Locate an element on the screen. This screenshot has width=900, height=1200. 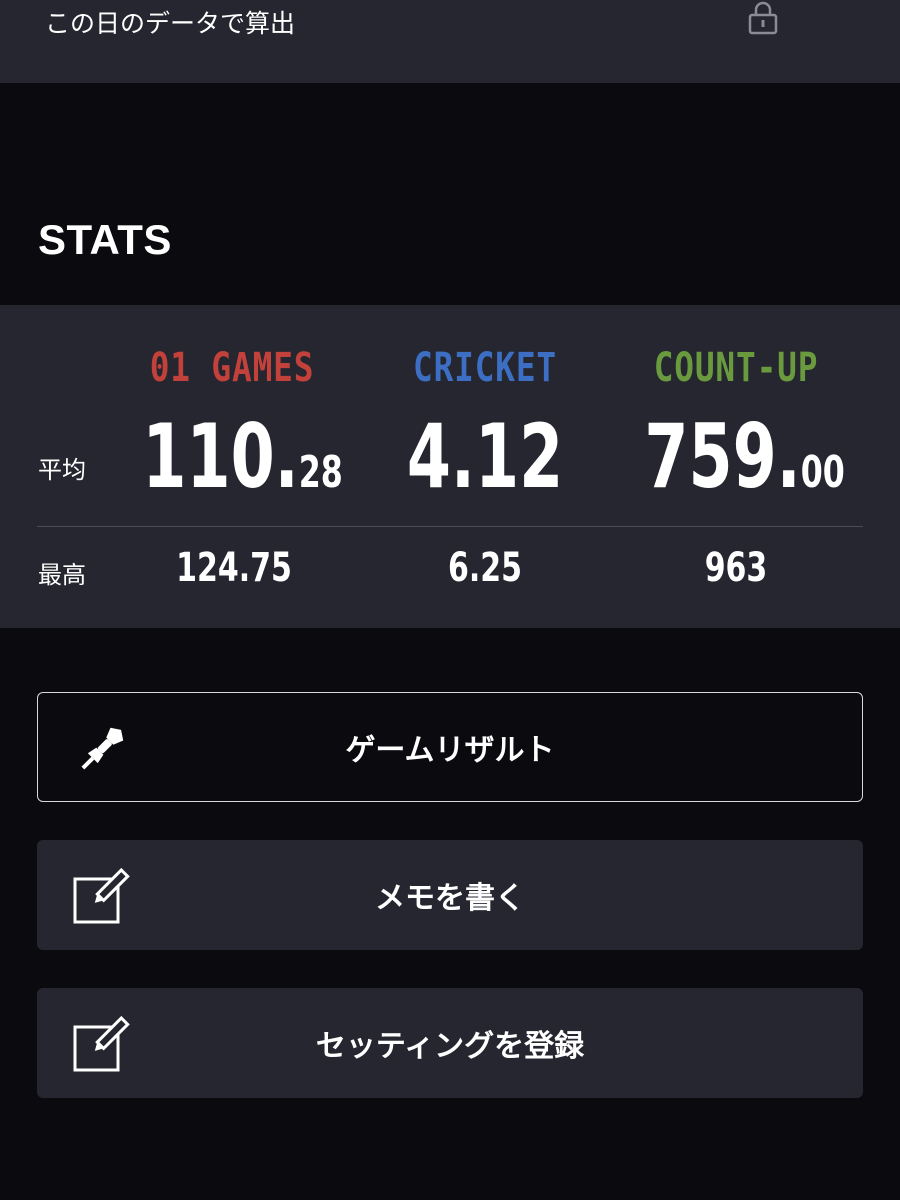
max-count-up: 963 is located at coordinates (736, 568).